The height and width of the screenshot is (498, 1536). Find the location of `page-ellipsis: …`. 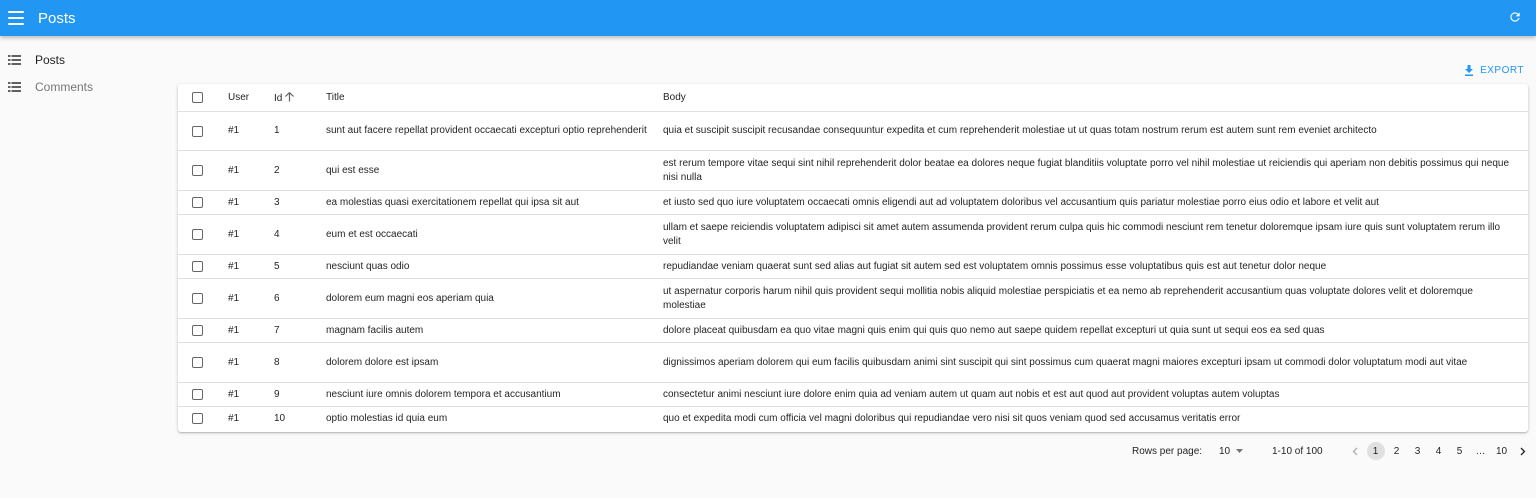

page-ellipsis: … is located at coordinates (1480, 451).